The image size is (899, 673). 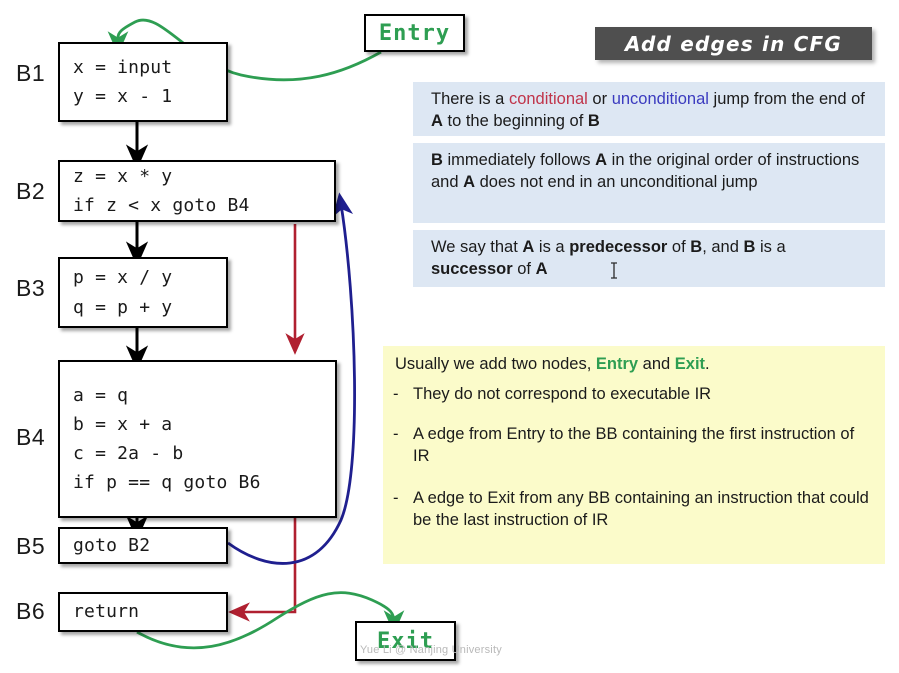 What do you see at coordinates (31, 191) in the screenshot?
I see `block-label-b2: B2` at bounding box center [31, 191].